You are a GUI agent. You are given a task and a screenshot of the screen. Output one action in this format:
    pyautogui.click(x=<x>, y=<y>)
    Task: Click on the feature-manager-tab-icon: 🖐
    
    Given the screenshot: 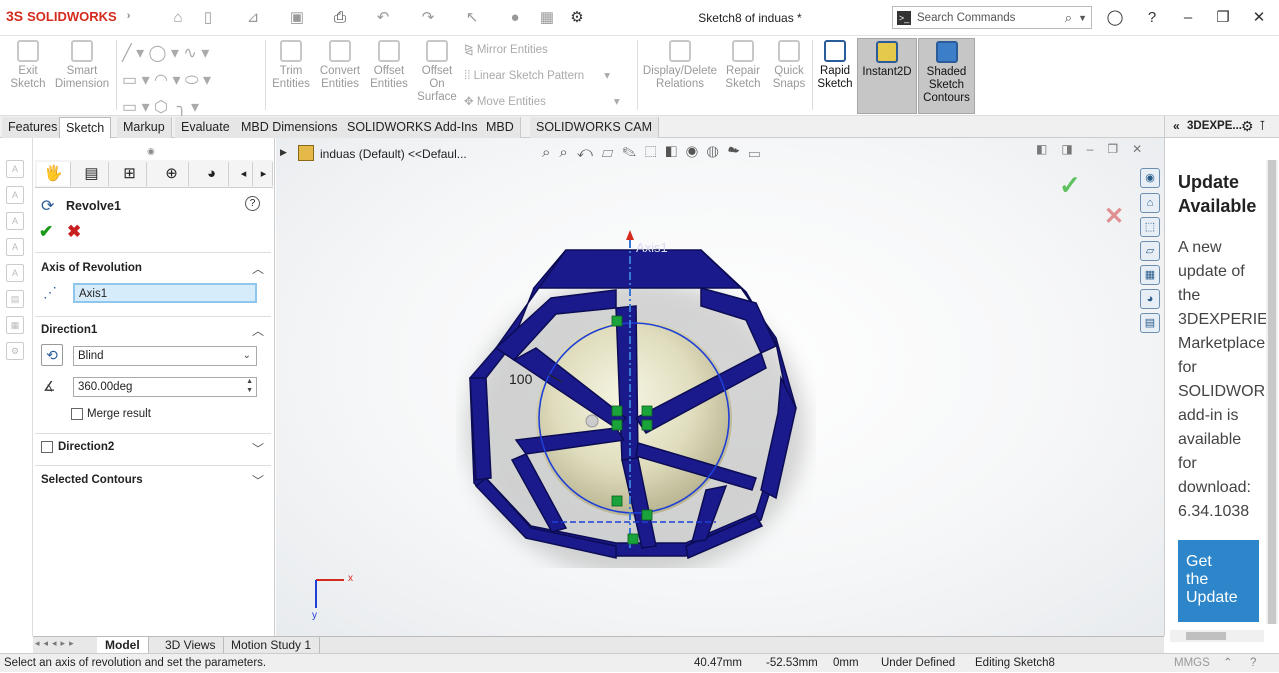 What is the action you would take?
    pyautogui.click(x=54, y=174)
    